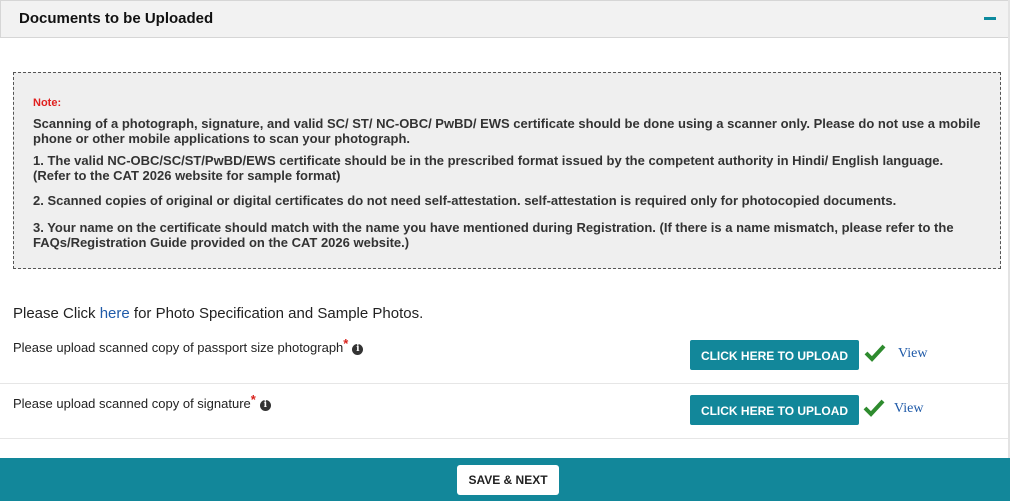 Image resolution: width=1010 pixels, height=501 pixels. Describe the element at coordinates (991, 19) in the screenshot. I see `minus-icon` at that location.